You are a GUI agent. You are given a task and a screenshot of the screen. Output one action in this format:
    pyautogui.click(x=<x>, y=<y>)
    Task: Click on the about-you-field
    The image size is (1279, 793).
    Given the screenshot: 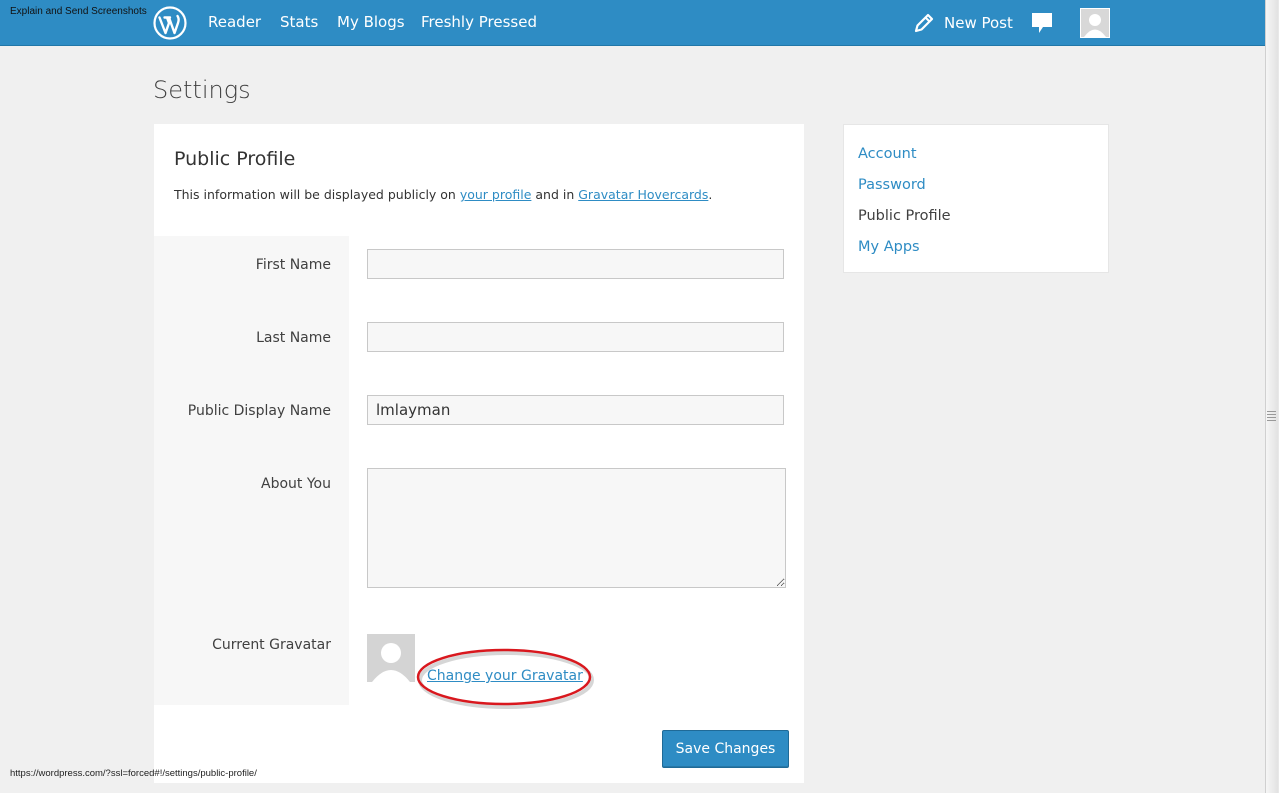 What is the action you would take?
    pyautogui.click(x=576, y=528)
    